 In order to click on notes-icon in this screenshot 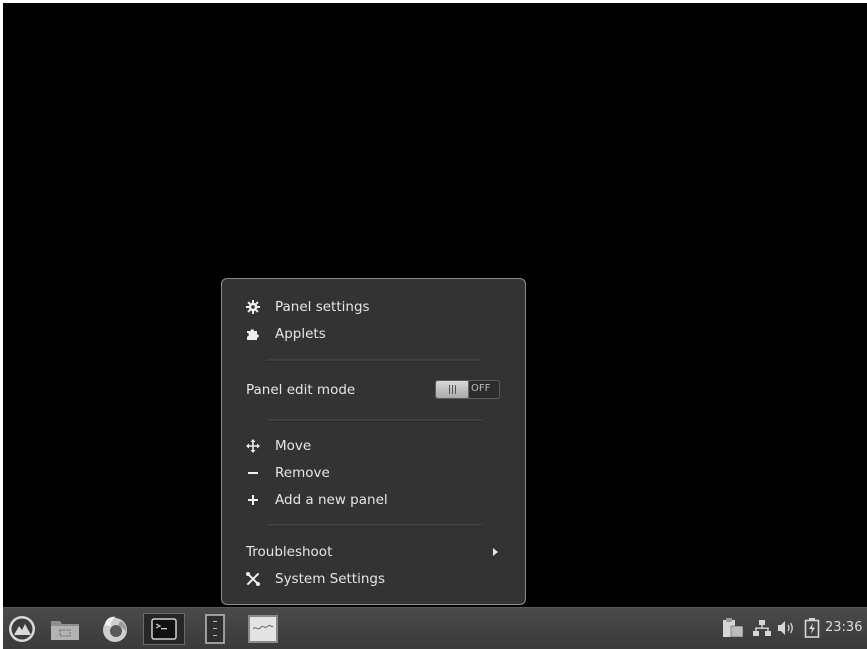, I will do `click(263, 629)`.